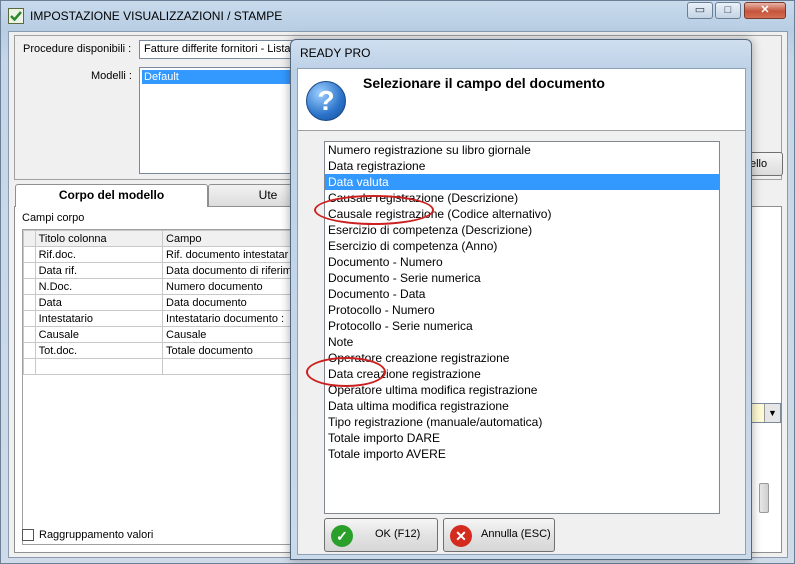 The image size is (795, 564). What do you see at coordinates (342, 536) in the screenshot?
I see `checkmark-icon: ✓` at bounding box center [342, 536].